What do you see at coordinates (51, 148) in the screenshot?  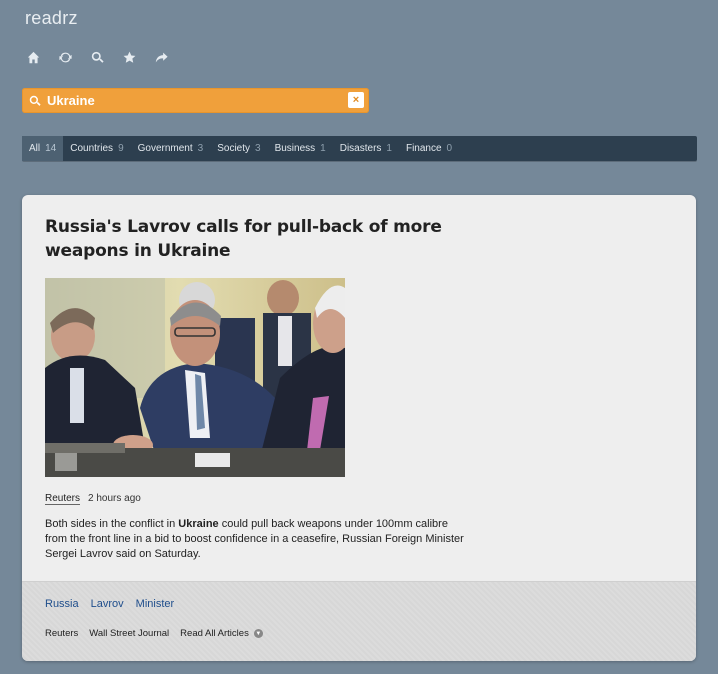 I see `tab-count: 14` at bounding box center [51, 148].